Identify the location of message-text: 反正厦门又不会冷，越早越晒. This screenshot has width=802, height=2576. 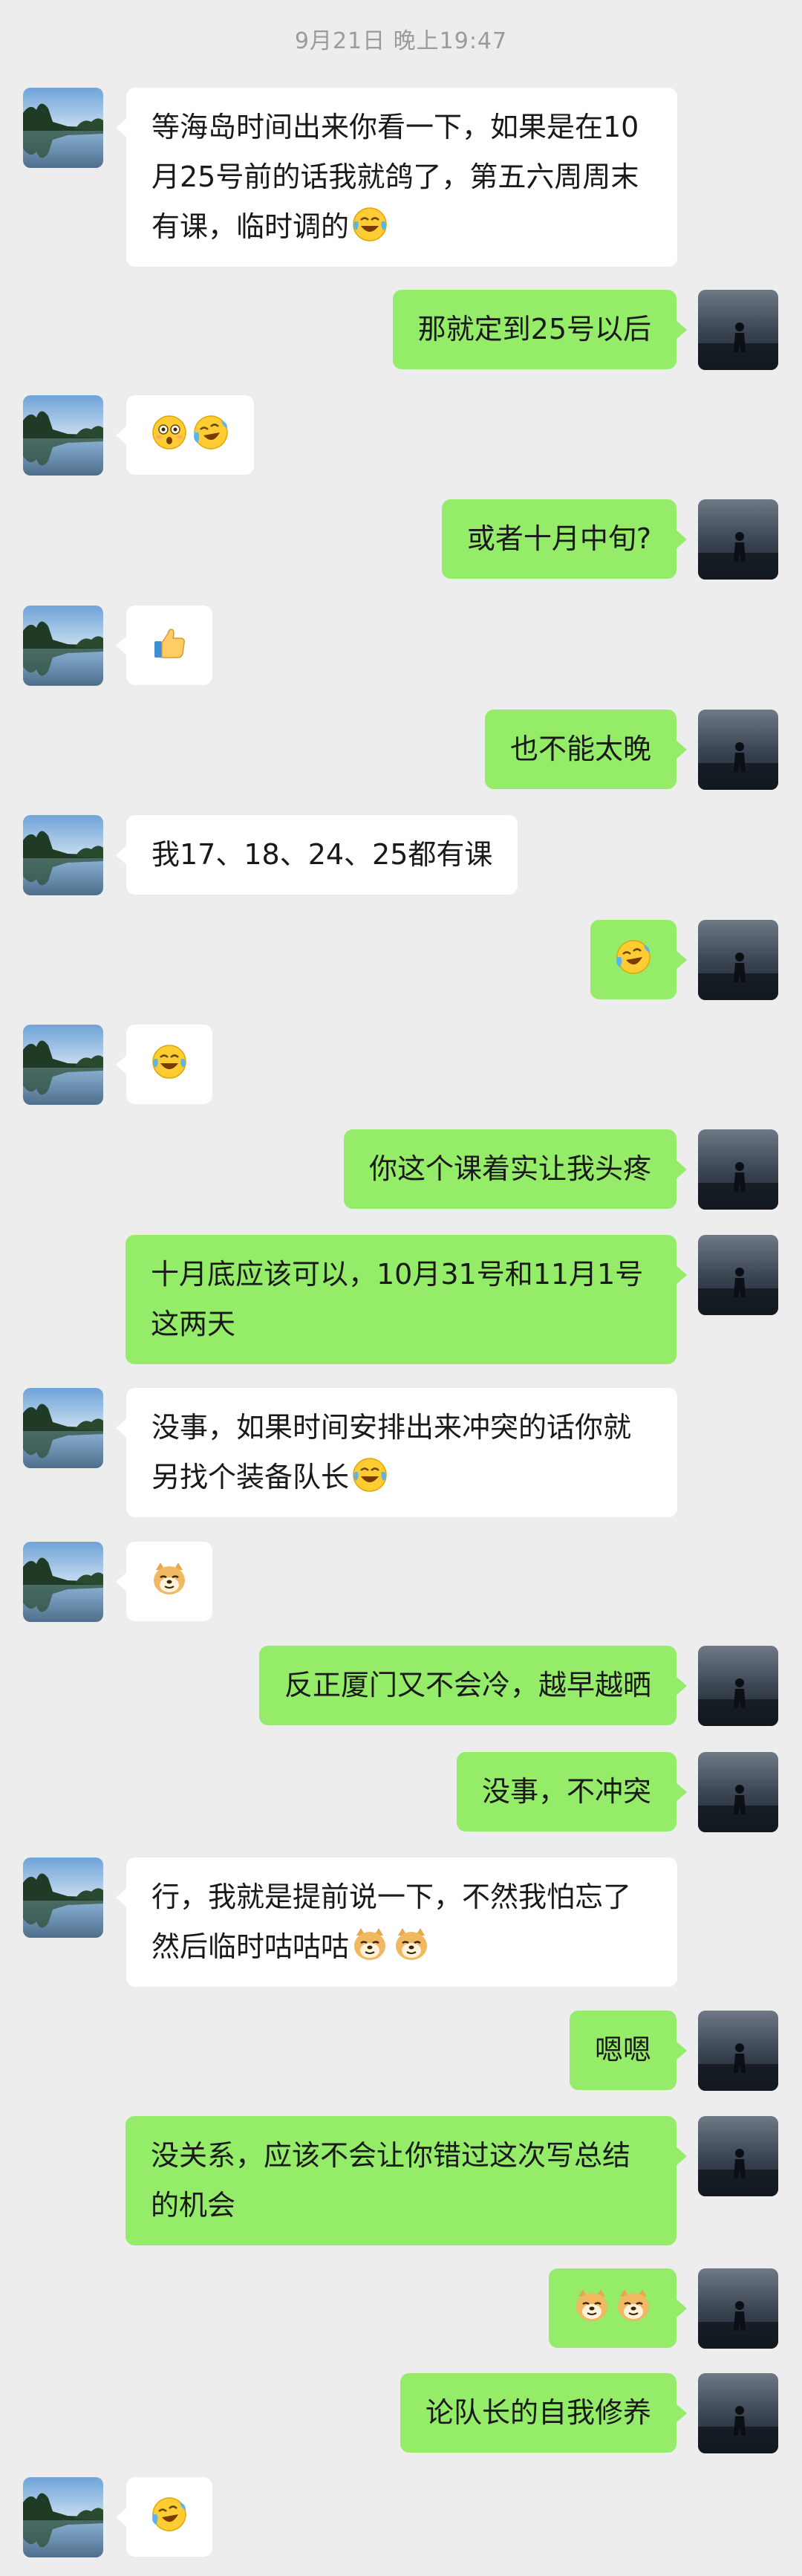
(467, 1685).